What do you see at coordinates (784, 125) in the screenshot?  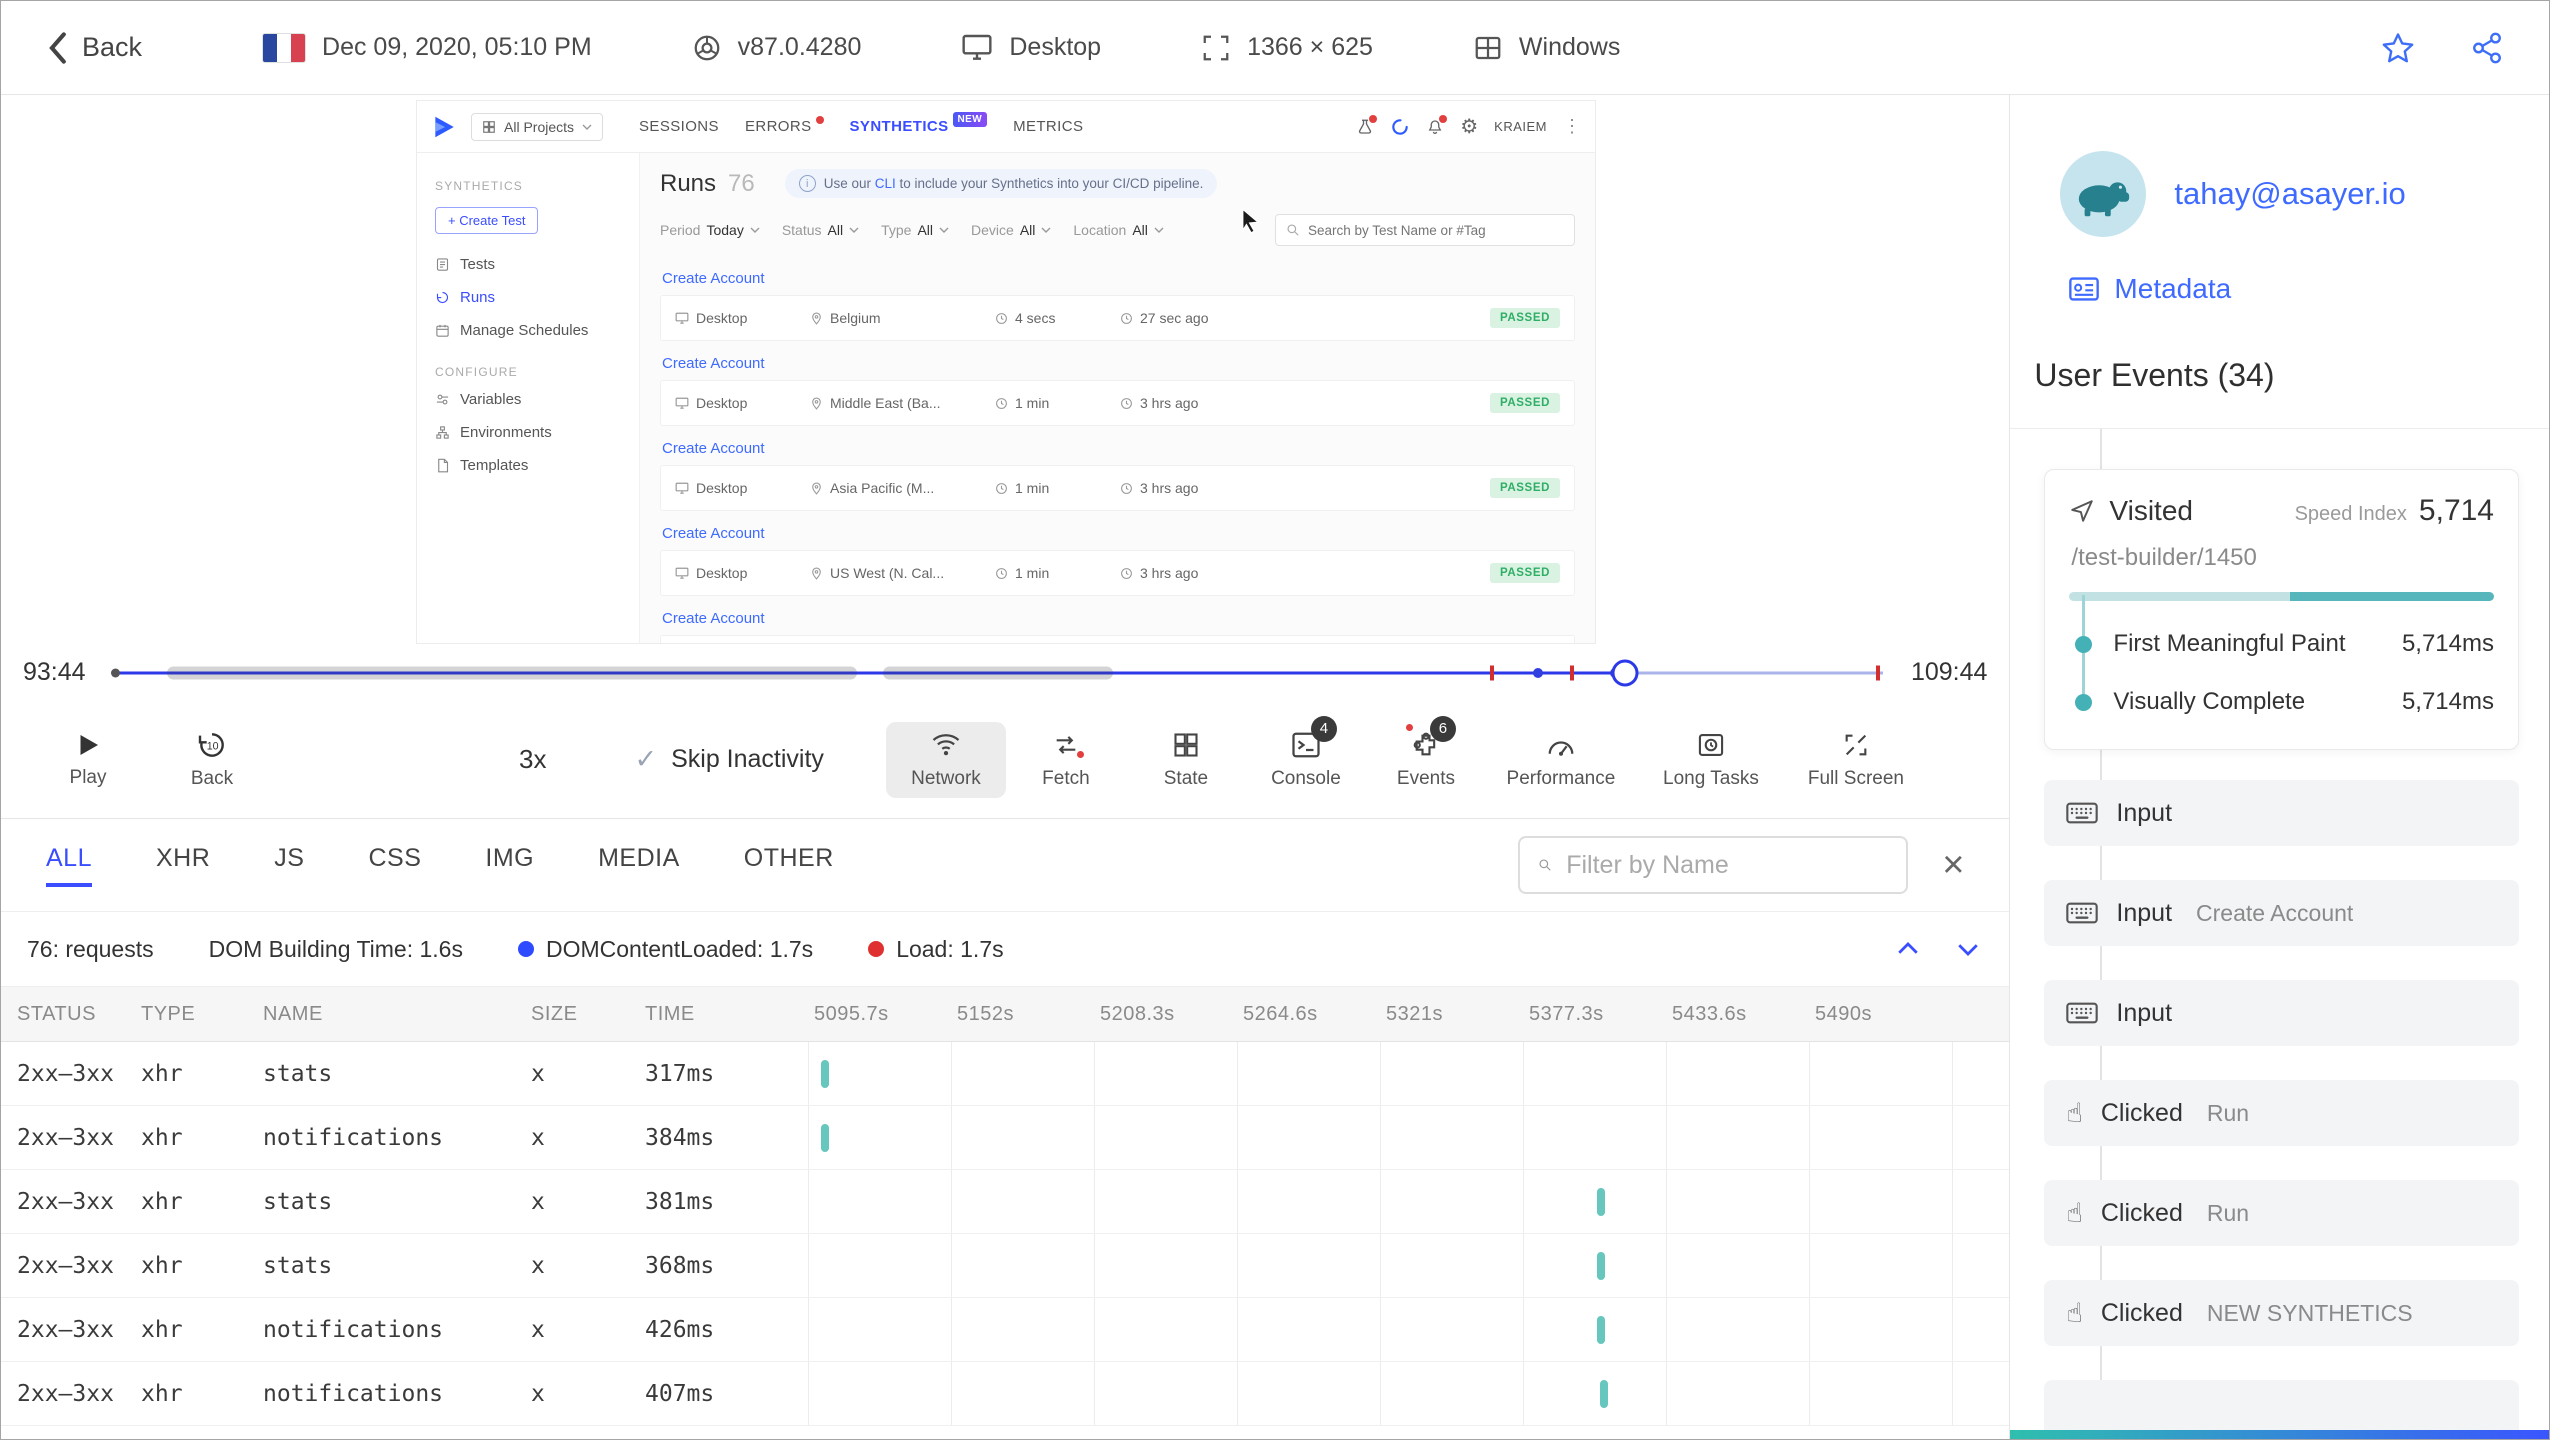 I see `tab-errors: ERRORS` at bounding box center [784, 125].